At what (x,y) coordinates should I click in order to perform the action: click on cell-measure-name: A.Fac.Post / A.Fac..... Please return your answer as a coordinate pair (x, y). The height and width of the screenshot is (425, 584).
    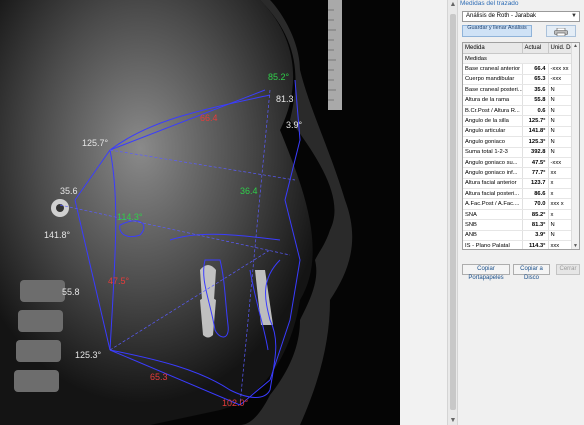
    Looking at the image, I should click on (493, 204).